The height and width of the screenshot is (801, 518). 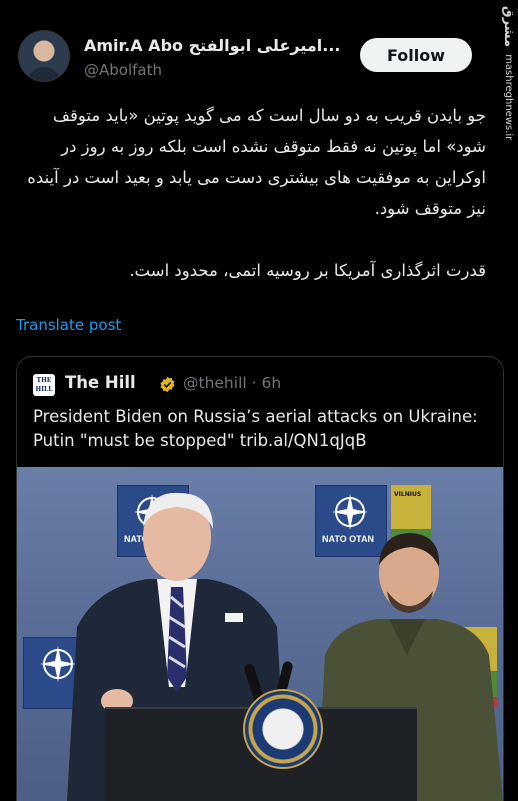 What do you see at coordinates (123, 70) in the screenshot?
I see `user-handle: @Abolfath` at bounding box center [123, 70].